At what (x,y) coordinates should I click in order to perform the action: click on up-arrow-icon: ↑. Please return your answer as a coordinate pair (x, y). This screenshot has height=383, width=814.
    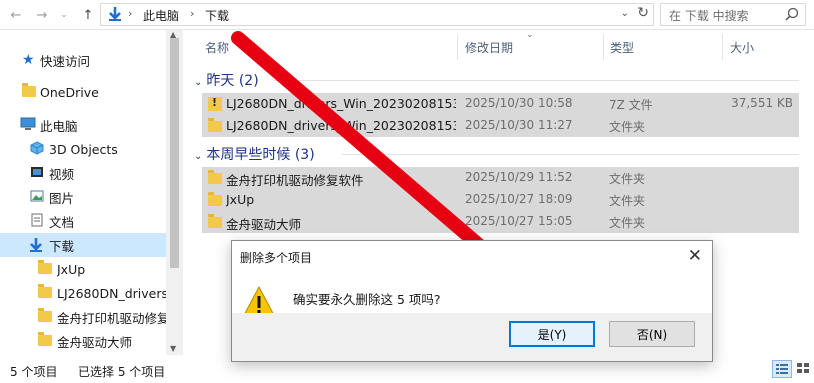
    Looking at the image, I should click on (88, 15).